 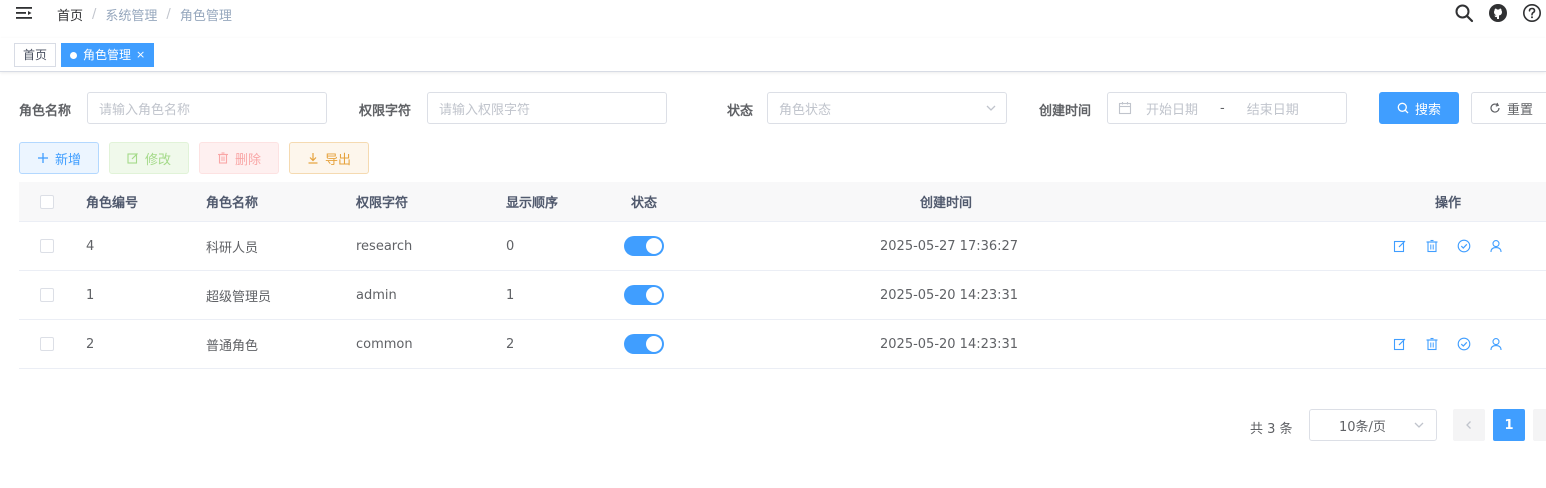 I want to click on search-button: 搜索, so click(x=1419, y=108).